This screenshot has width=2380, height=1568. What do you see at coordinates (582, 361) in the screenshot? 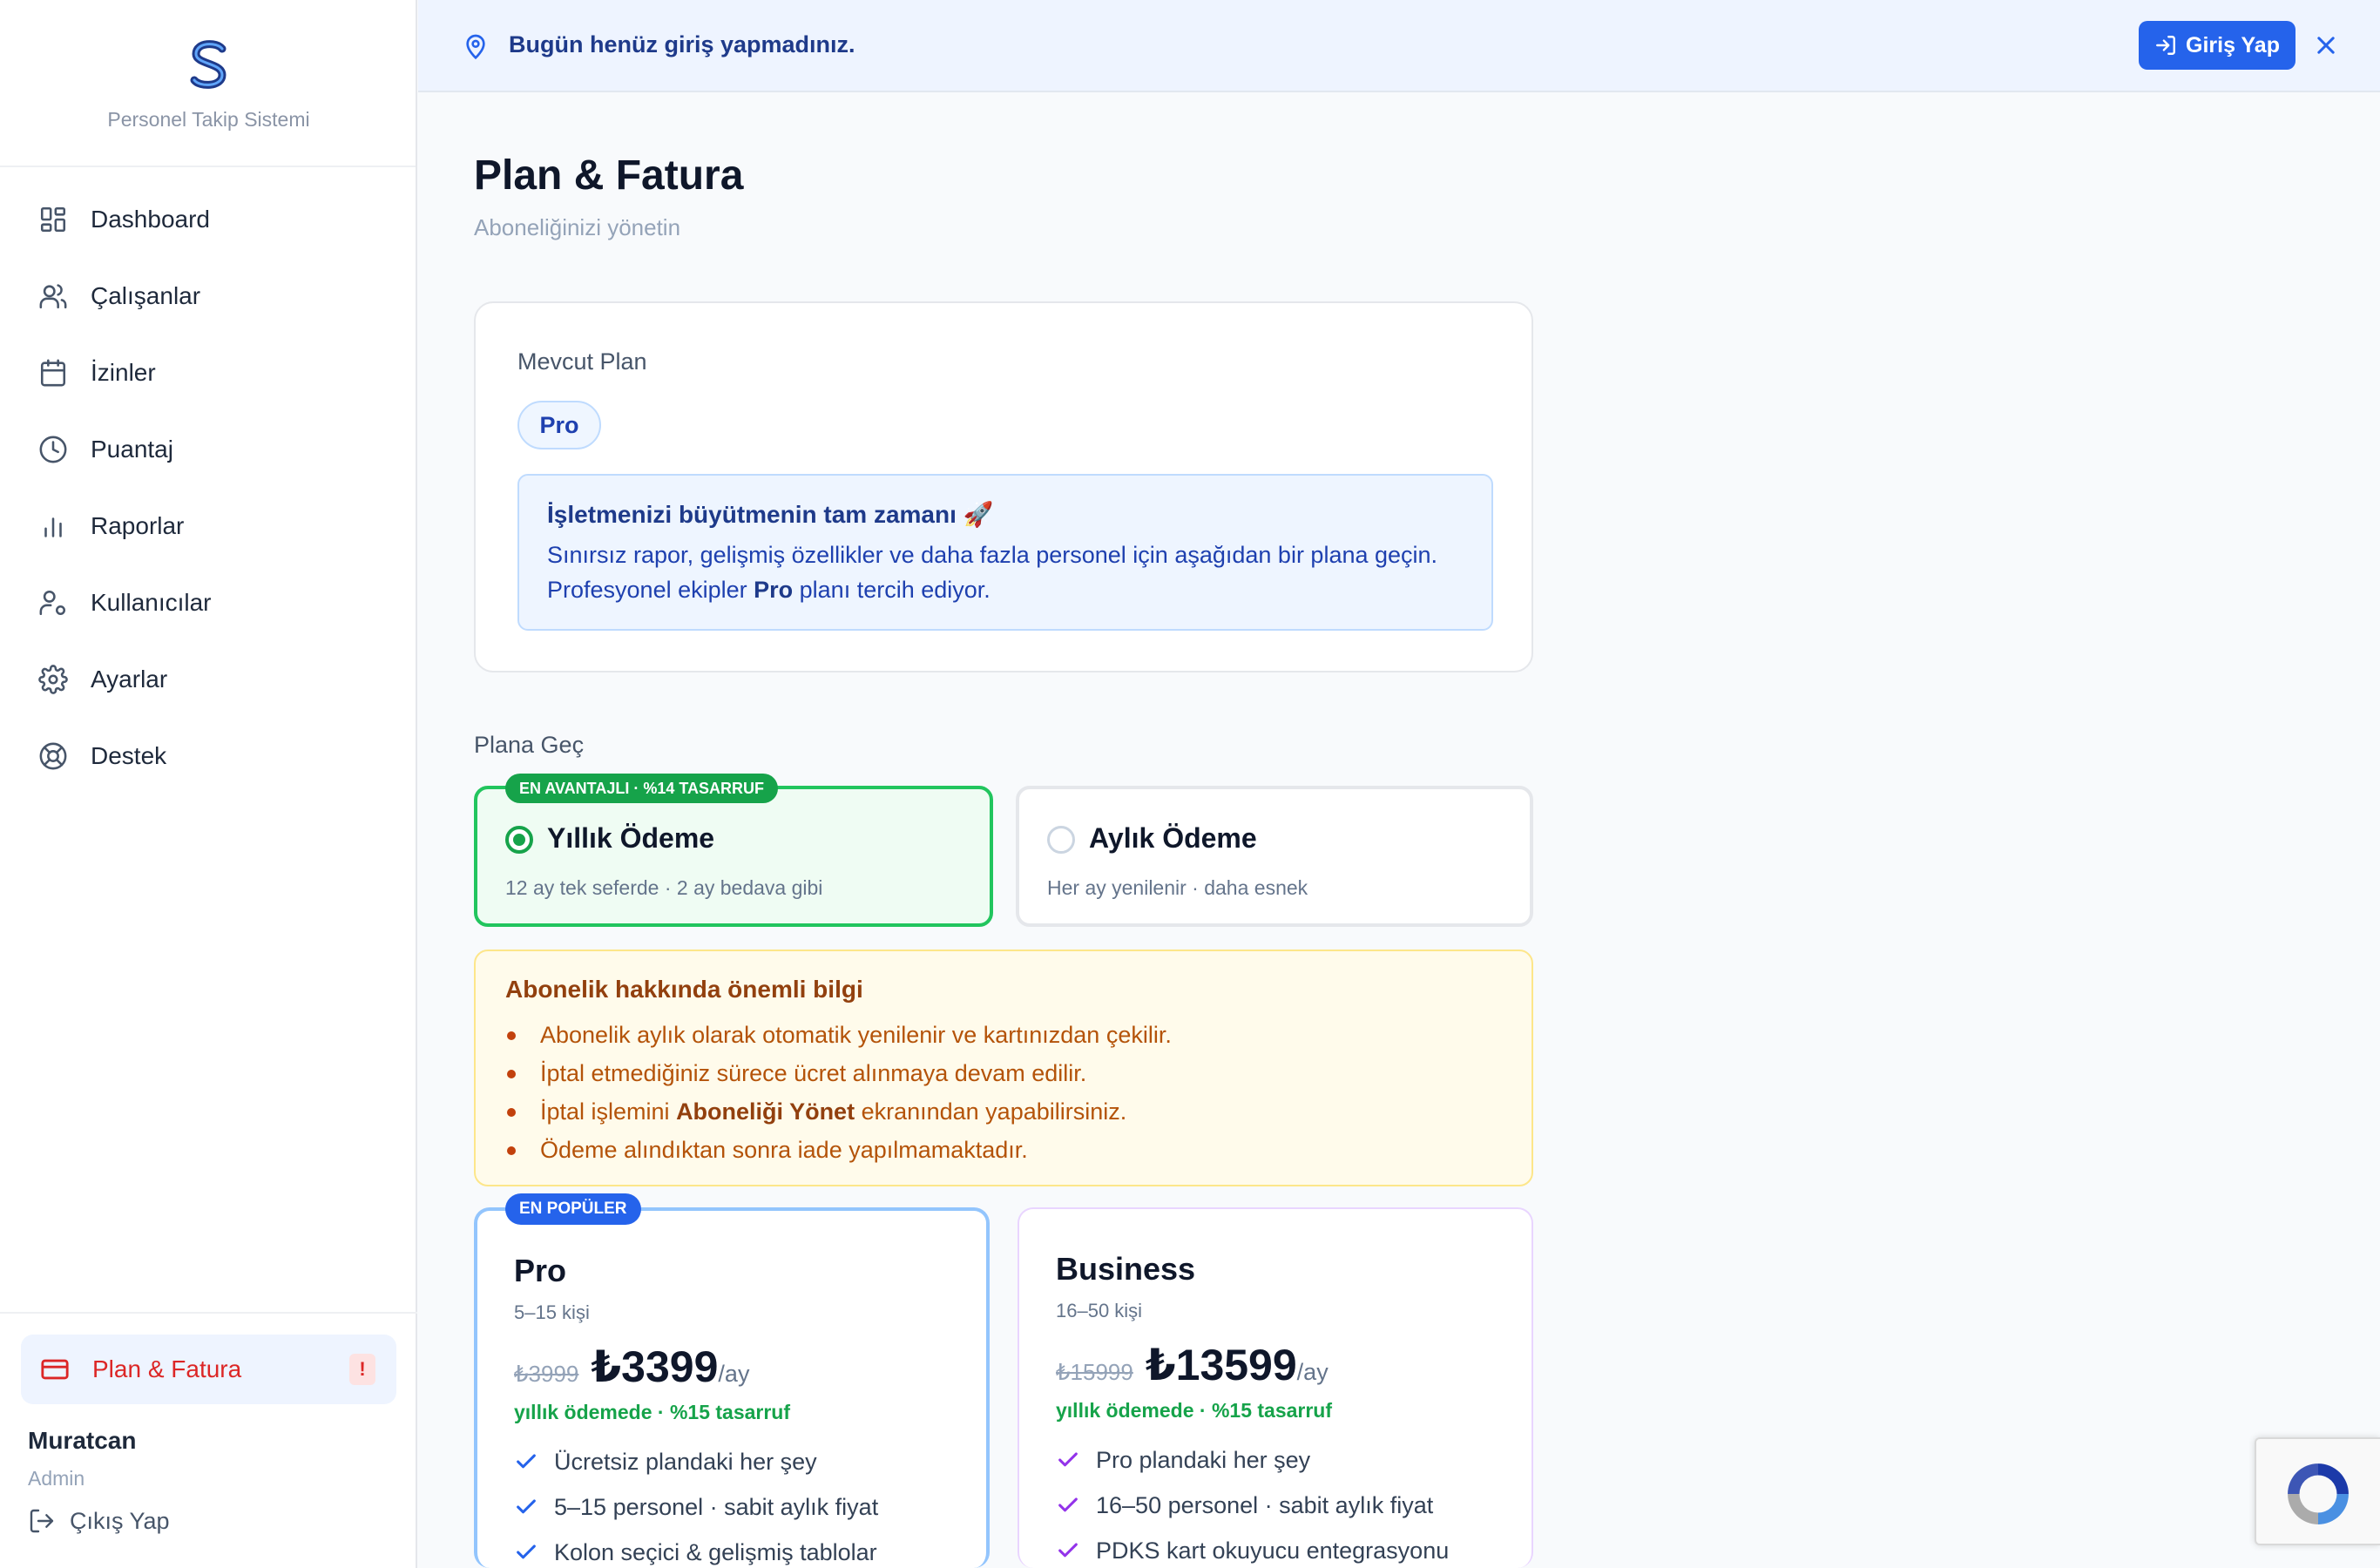
I see `current-plan-label: Mevcut Plan` at bounding box center [582, 361].